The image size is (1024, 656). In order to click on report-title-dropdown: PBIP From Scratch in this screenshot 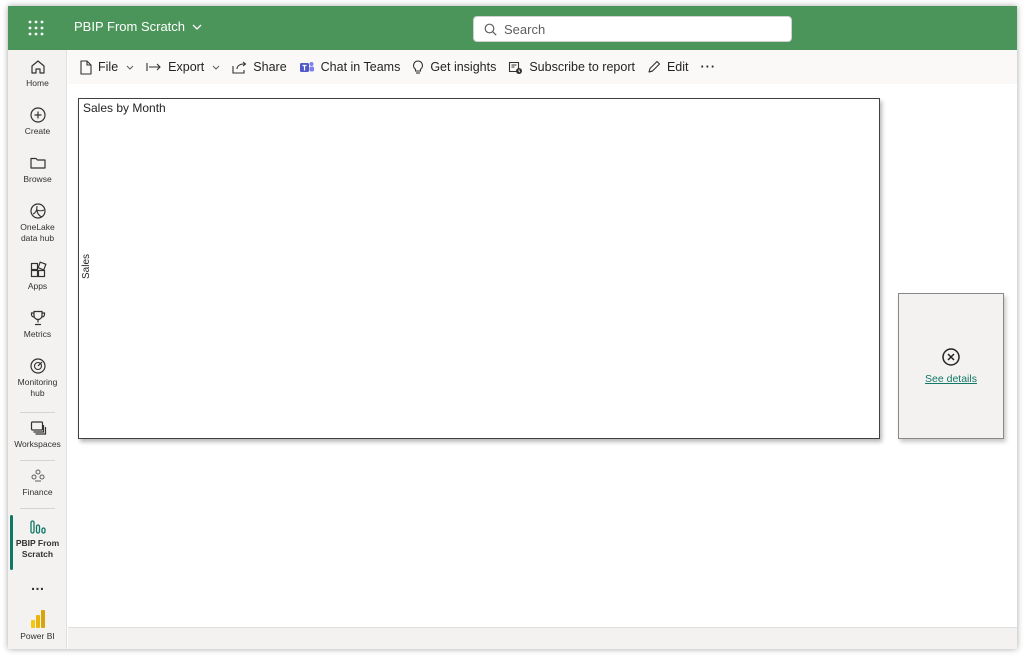, I will do `click(138, 26)`.